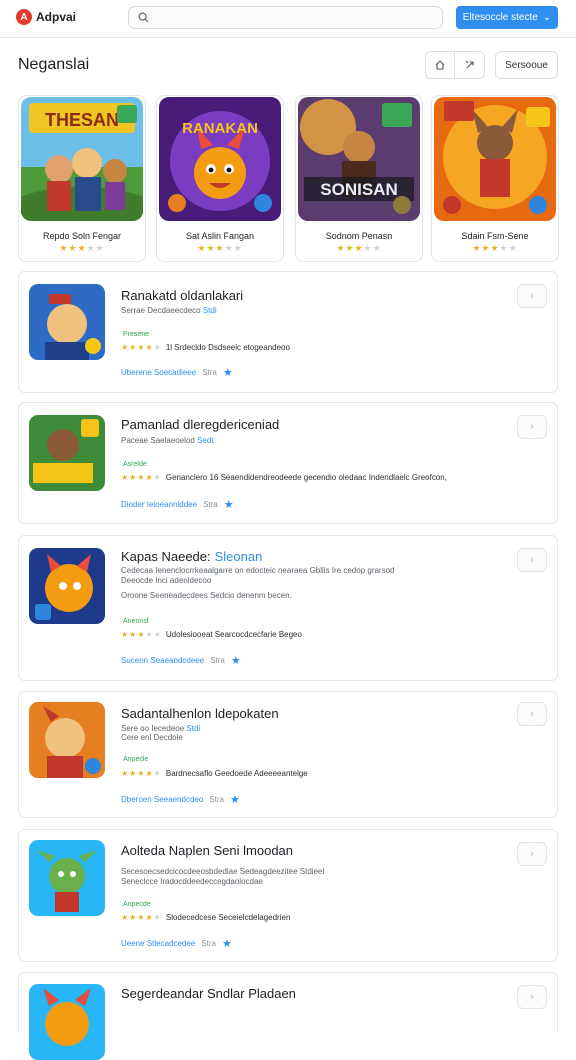 The image size is (576, 1060). What do you see at coordinates (136, 334) in the screenshot?
I see `item-category: Presene` at bounding box center [136, 334].